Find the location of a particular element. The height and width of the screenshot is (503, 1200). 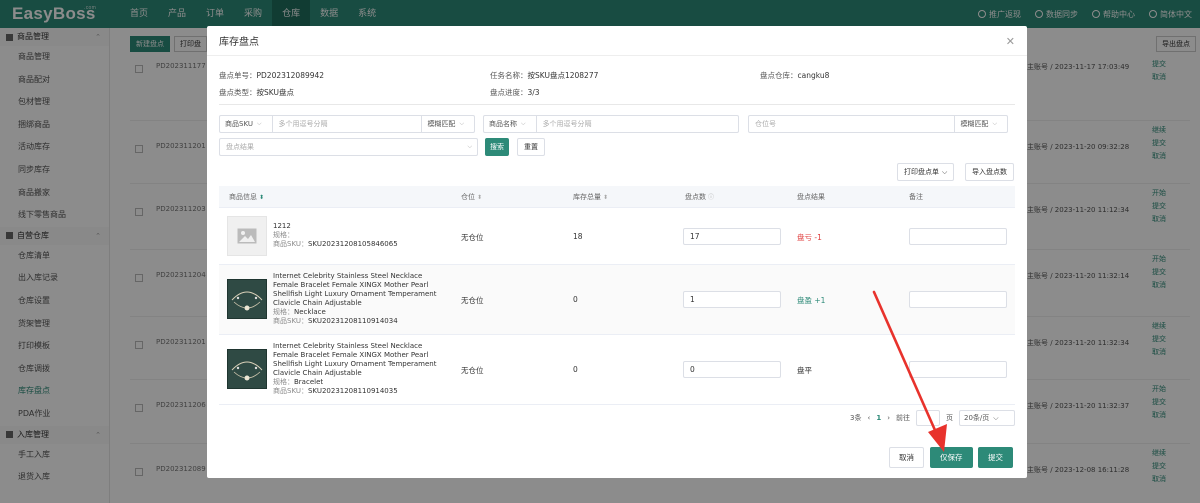

sku-input: 多个用逗号分隔 is located at coordinates (347, 124).